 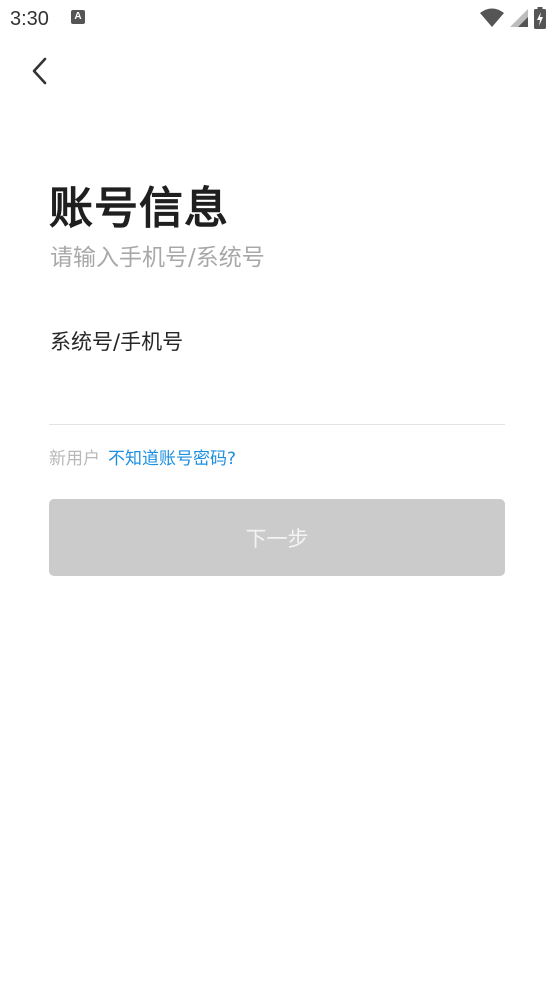 I want to click on page-subtitle: 请输入手机号/系统号, so click(x=157, y=258).